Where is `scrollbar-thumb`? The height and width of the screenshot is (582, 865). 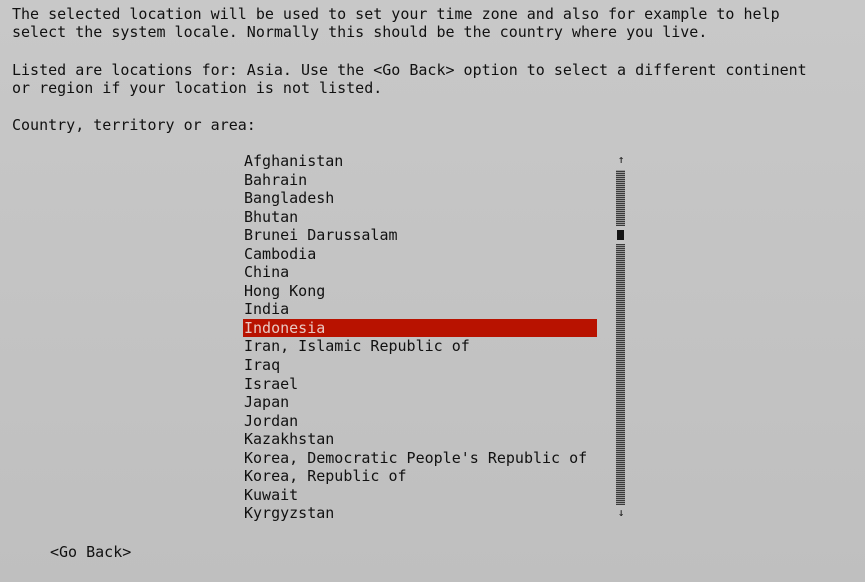
scrollbar-thumb is located at coordinates (620, 235).